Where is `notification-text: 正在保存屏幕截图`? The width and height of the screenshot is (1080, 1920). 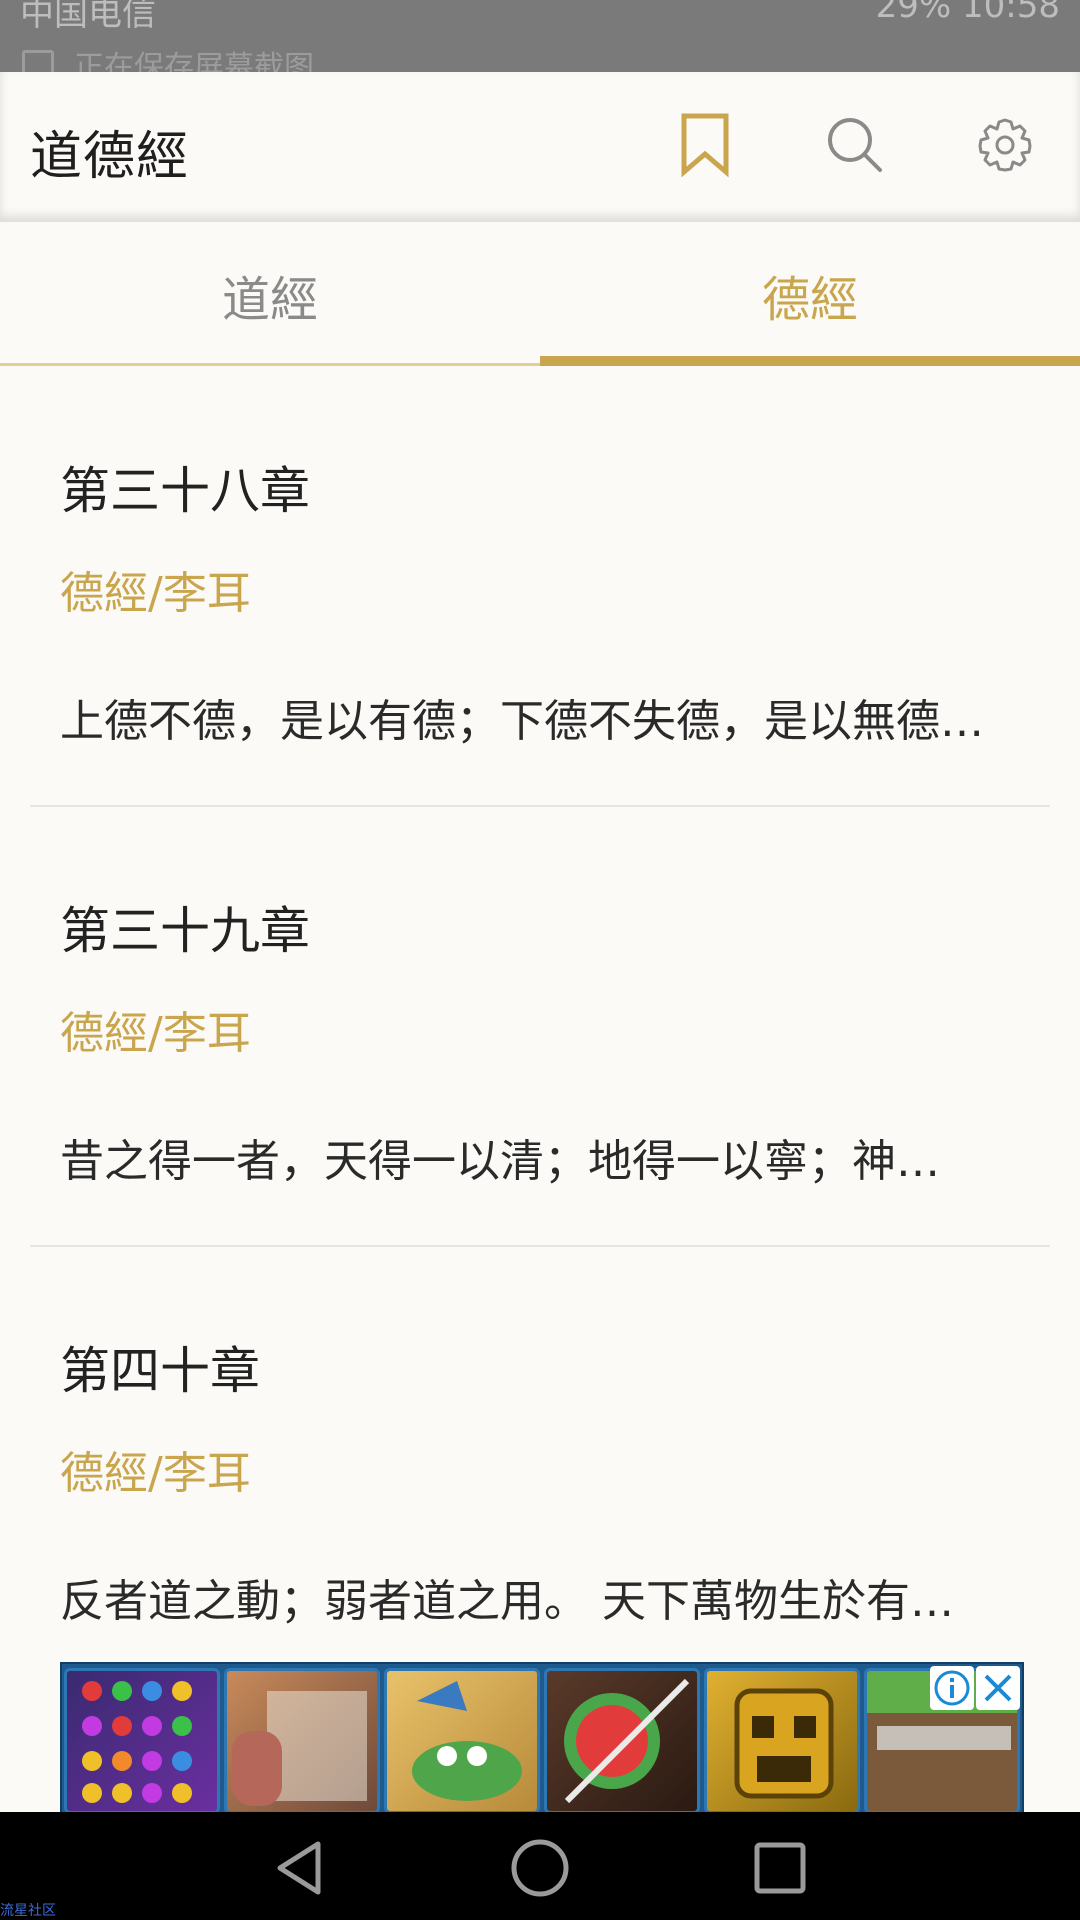 notification-text: 正在保存屏幕截图 is located at coordinates (194, 61).